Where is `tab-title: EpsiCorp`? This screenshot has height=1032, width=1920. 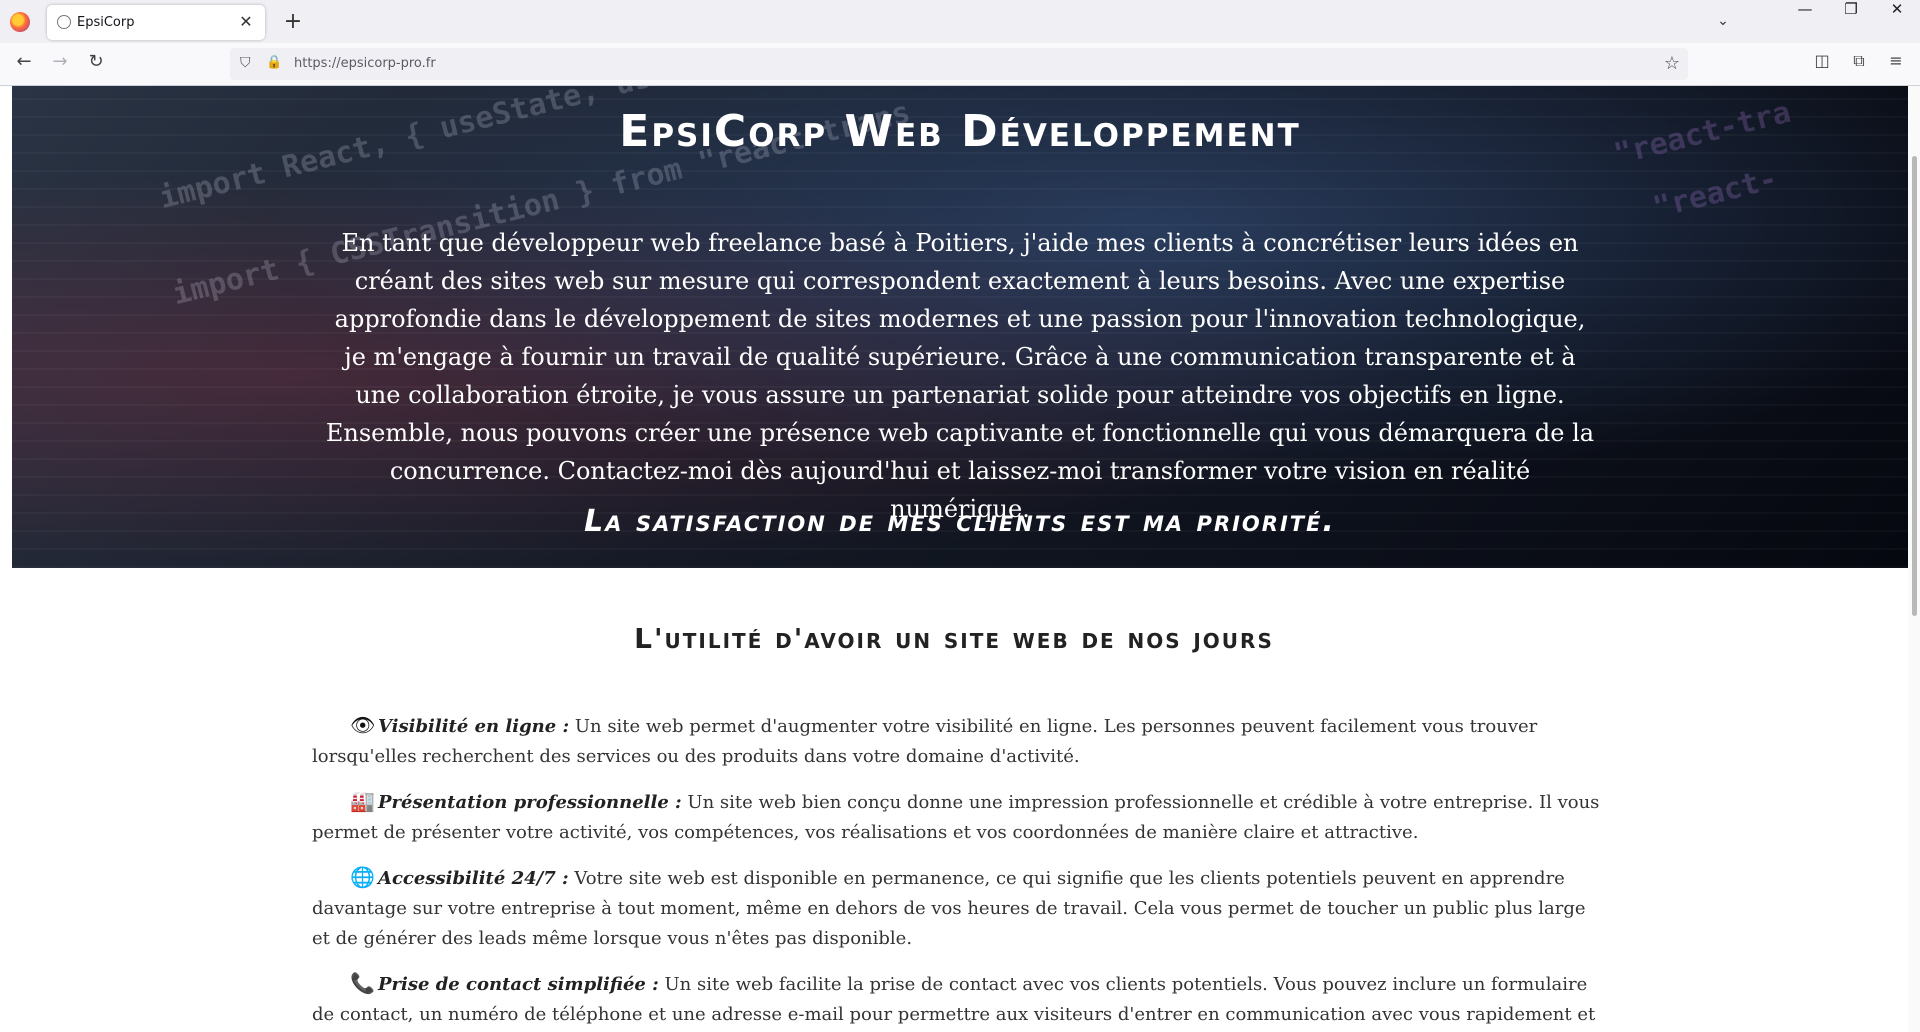 tab-title: EpsiCorp is located at coordinates (106, 22).